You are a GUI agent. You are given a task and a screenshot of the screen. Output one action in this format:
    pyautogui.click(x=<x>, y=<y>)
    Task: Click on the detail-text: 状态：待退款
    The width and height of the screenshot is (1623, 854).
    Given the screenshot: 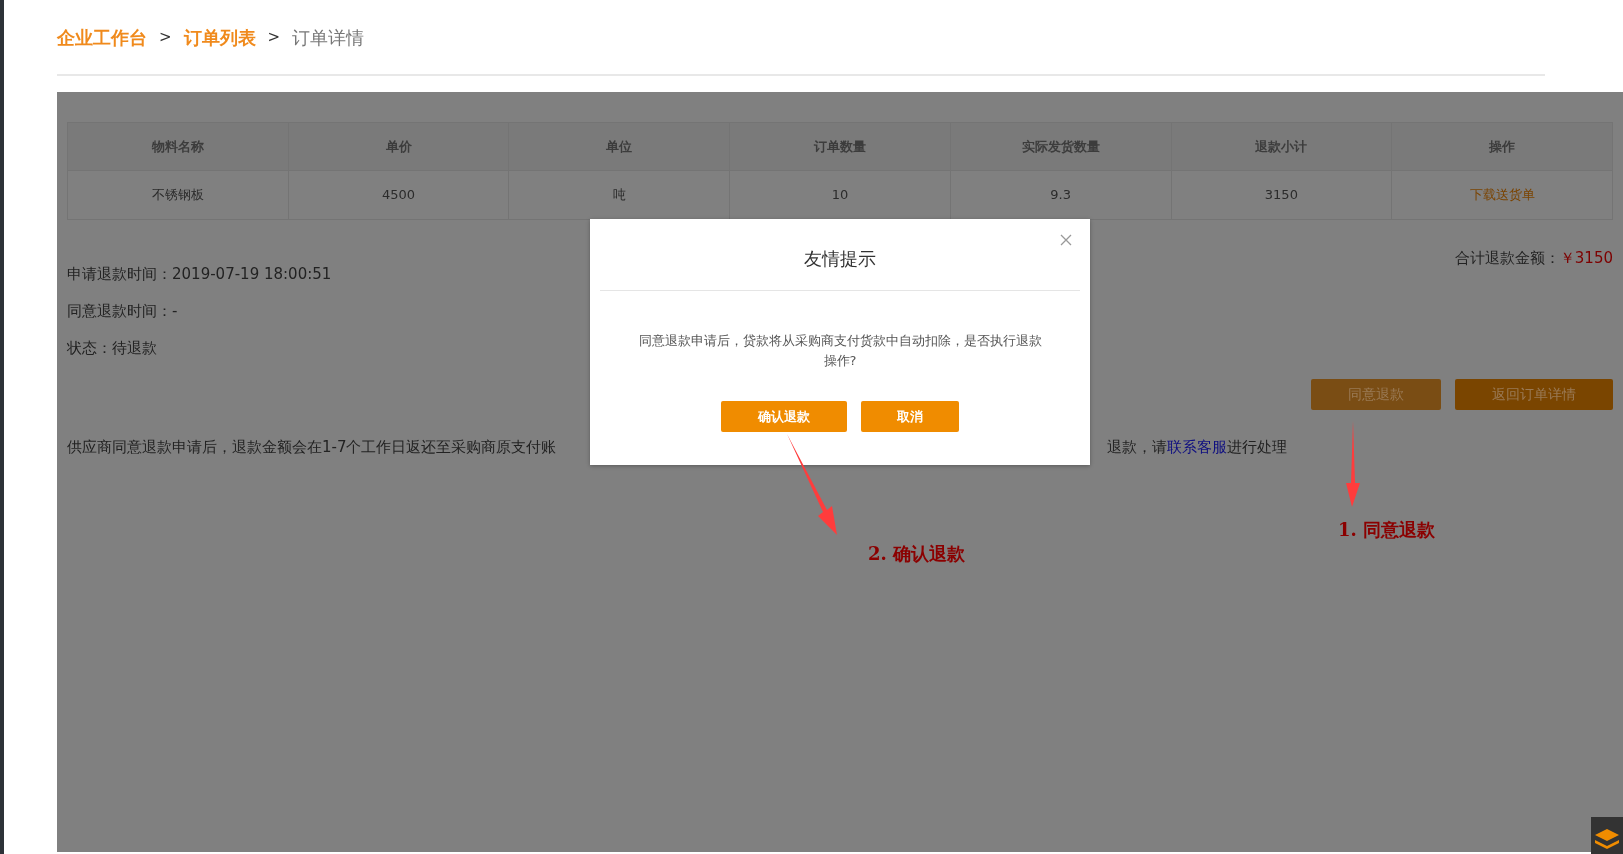 What is the action you would take?
    pyautogui.click(x=112, y=348)
    